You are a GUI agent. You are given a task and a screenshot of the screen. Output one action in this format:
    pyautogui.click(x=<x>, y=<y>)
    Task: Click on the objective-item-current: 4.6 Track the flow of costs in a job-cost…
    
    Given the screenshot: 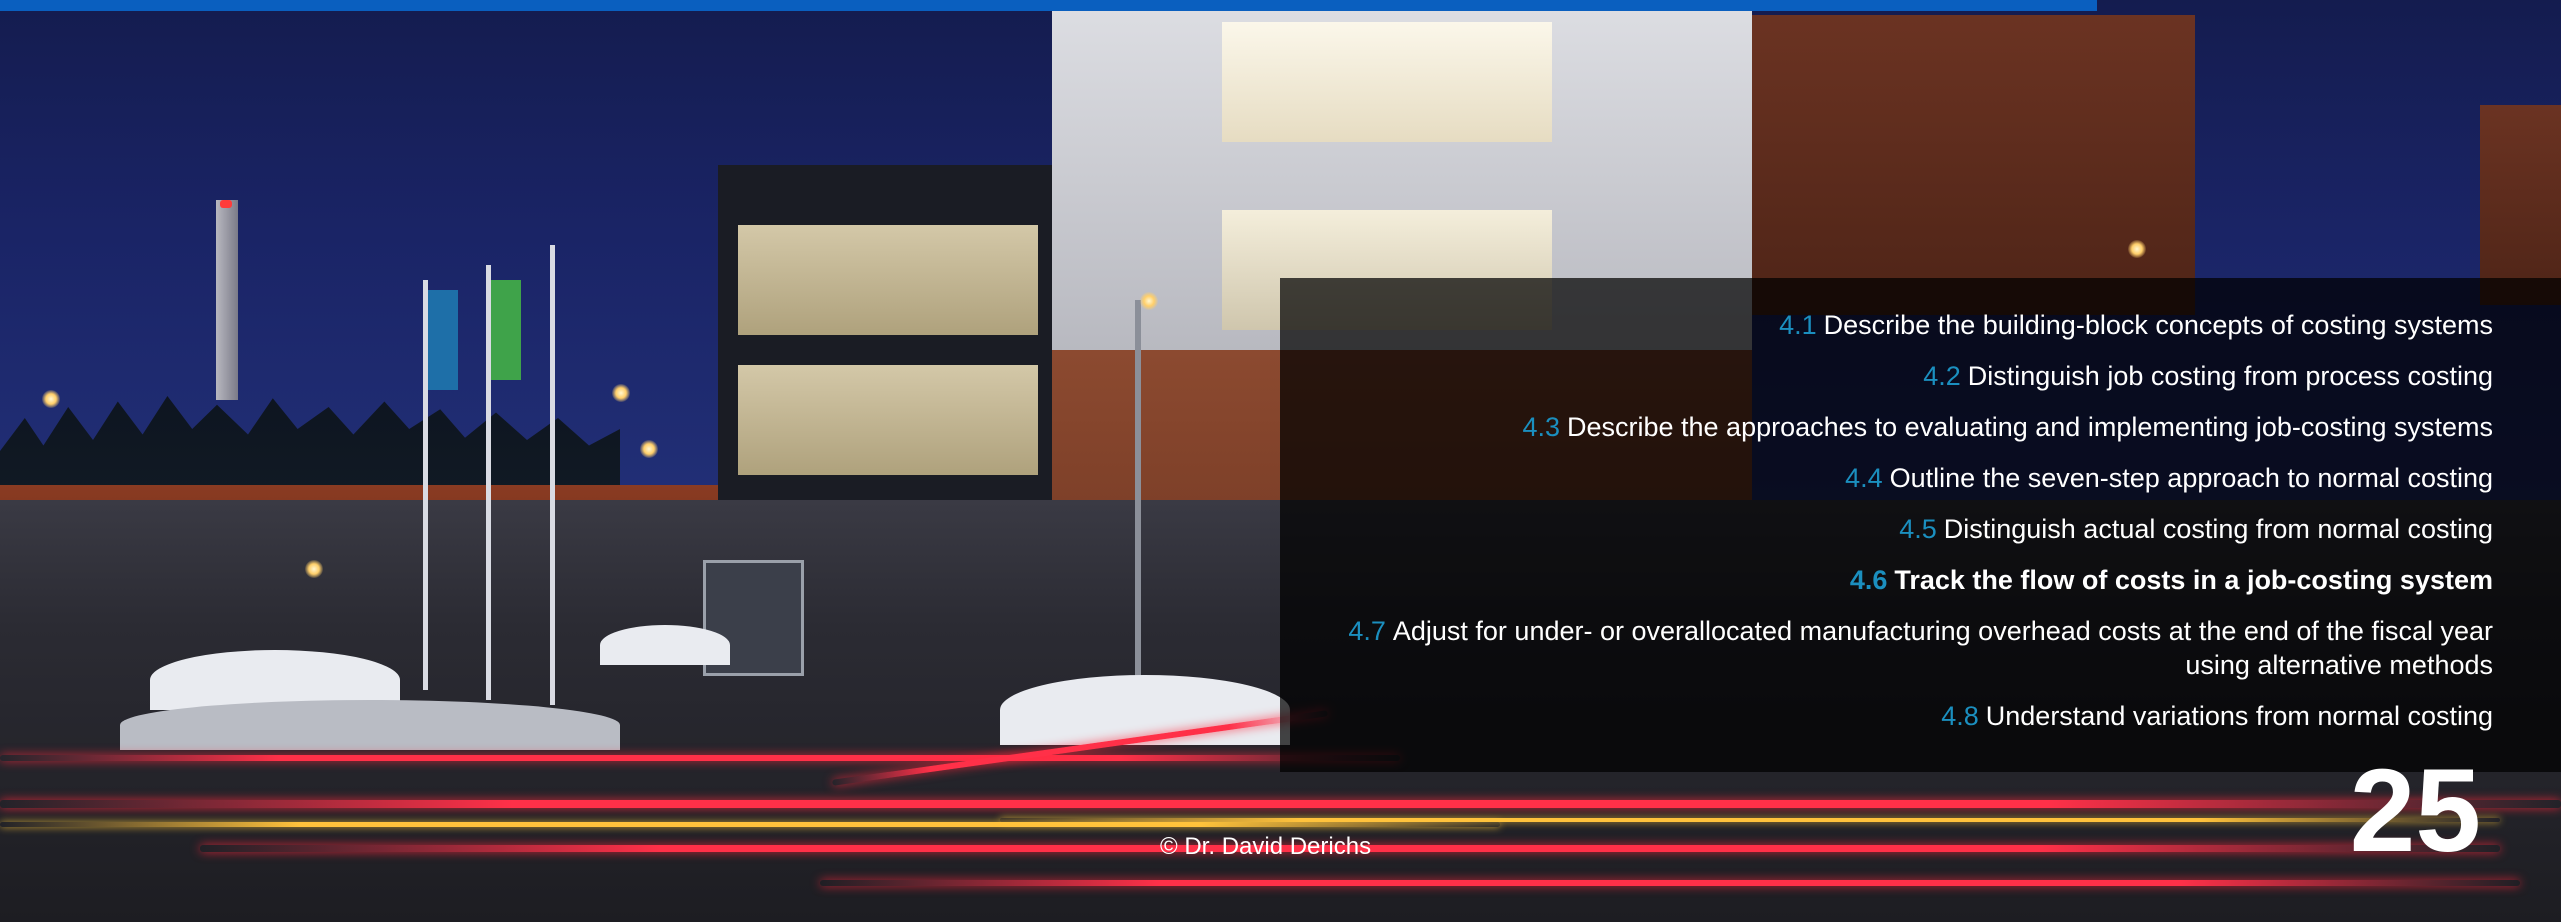 What is the action you would take?
    pyautogui.click(x=1903, y=580)
    